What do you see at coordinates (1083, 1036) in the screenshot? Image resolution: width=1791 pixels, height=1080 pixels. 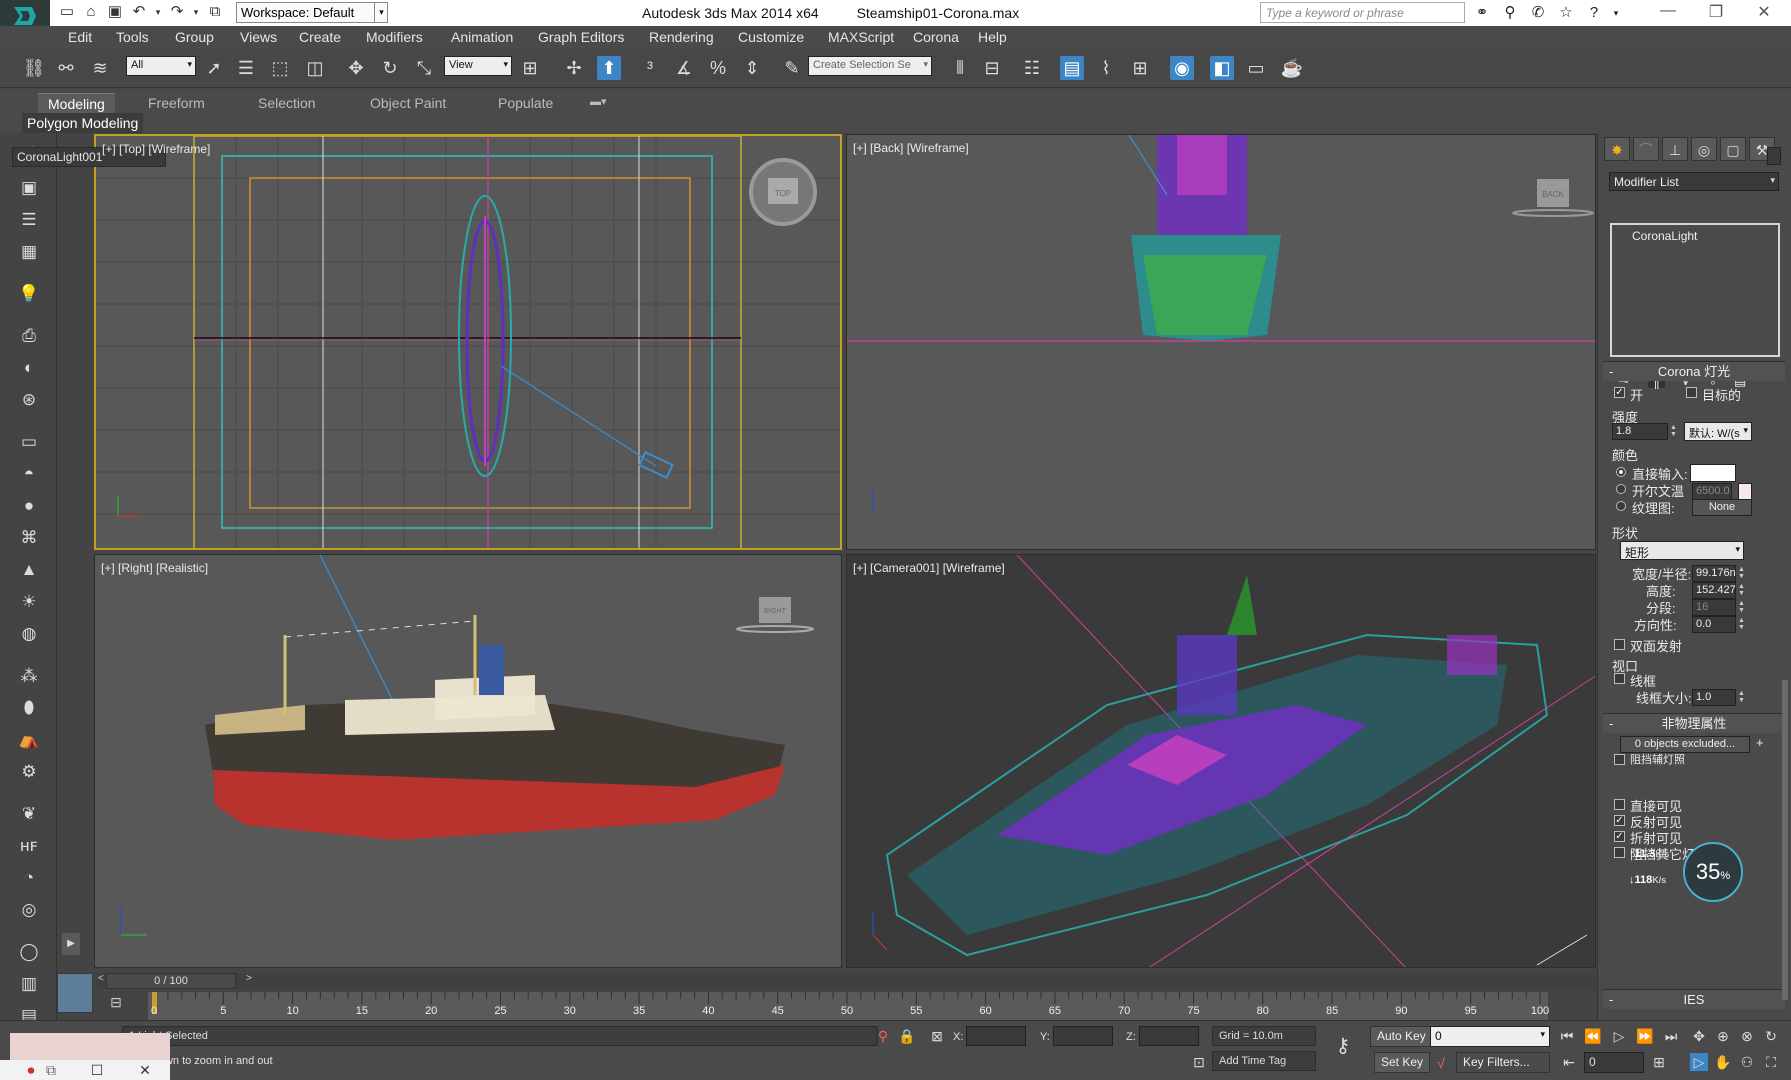 I see `y-coordinate-input` at bounding box center [1083, 1036].